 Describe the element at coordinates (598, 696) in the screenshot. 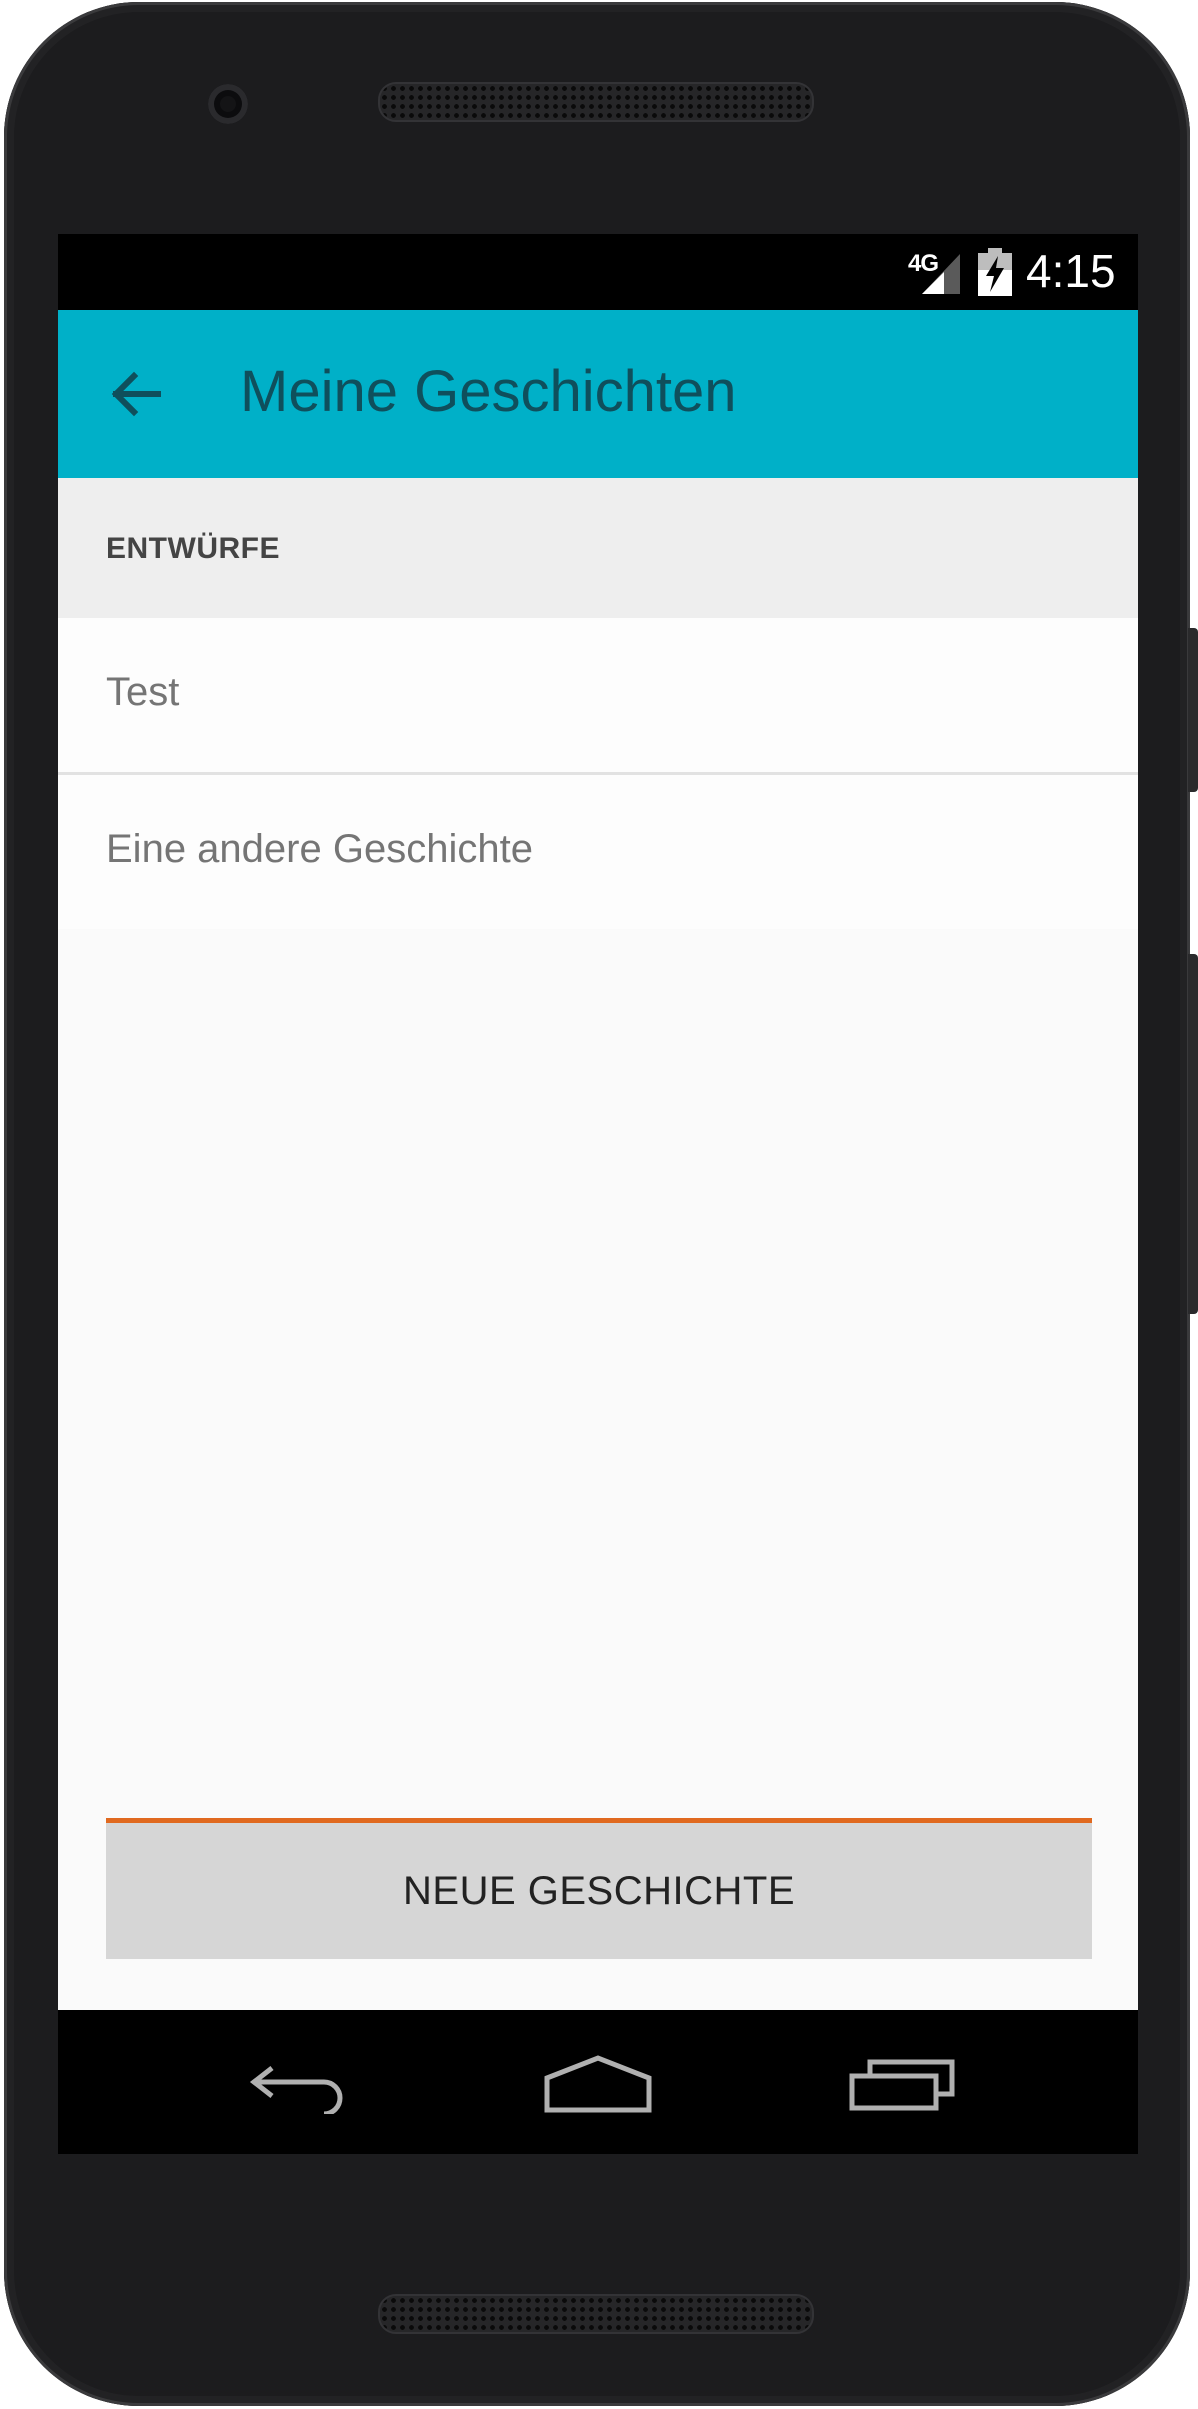

I see `list-item: Test` at that location.